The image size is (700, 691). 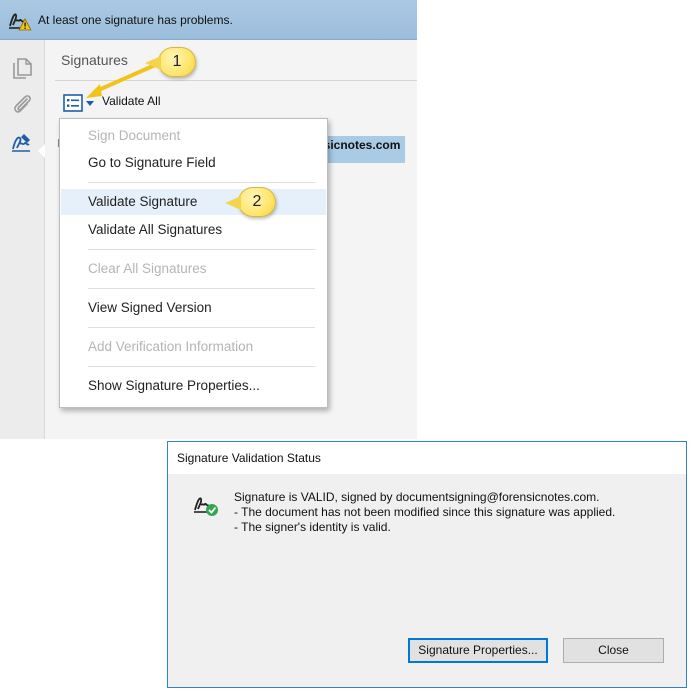 What do you see at coordinates (155, 229) in the screenshot?
I see `menu-item-label: Validate All Signatures` at bounding box center [155, 229].